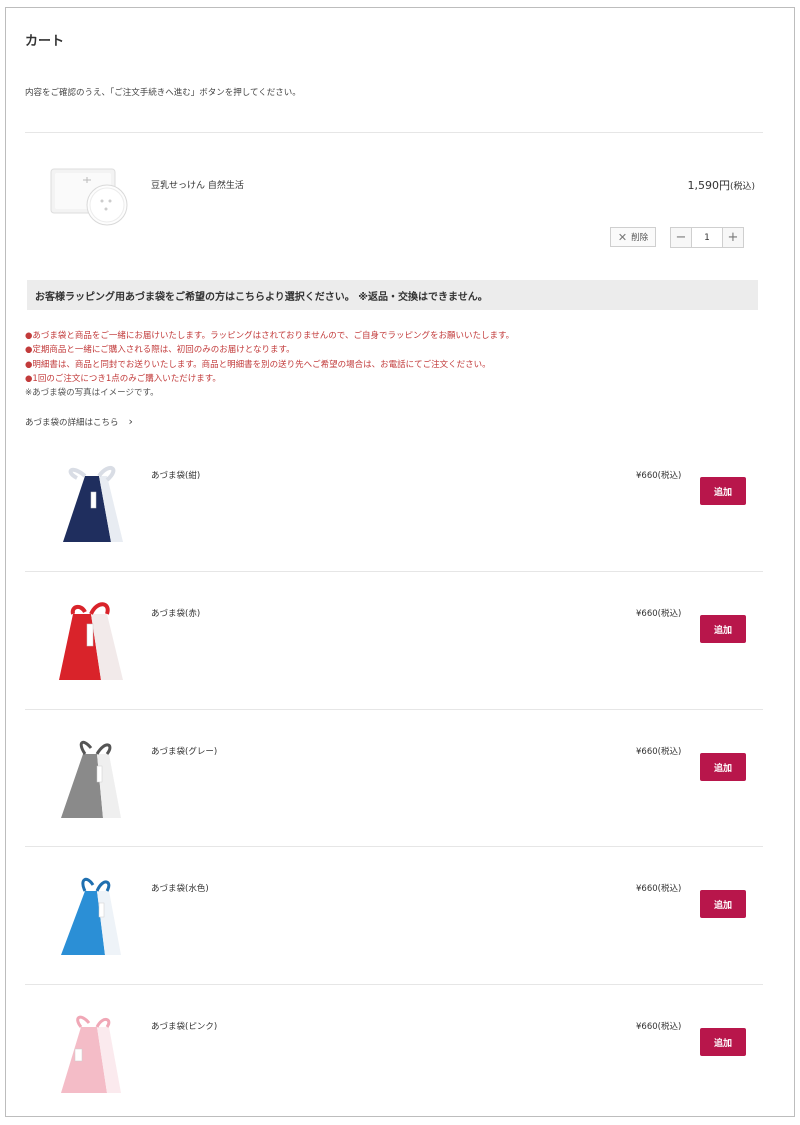  I want to click on delete-label: 削除, so click(640, 238).